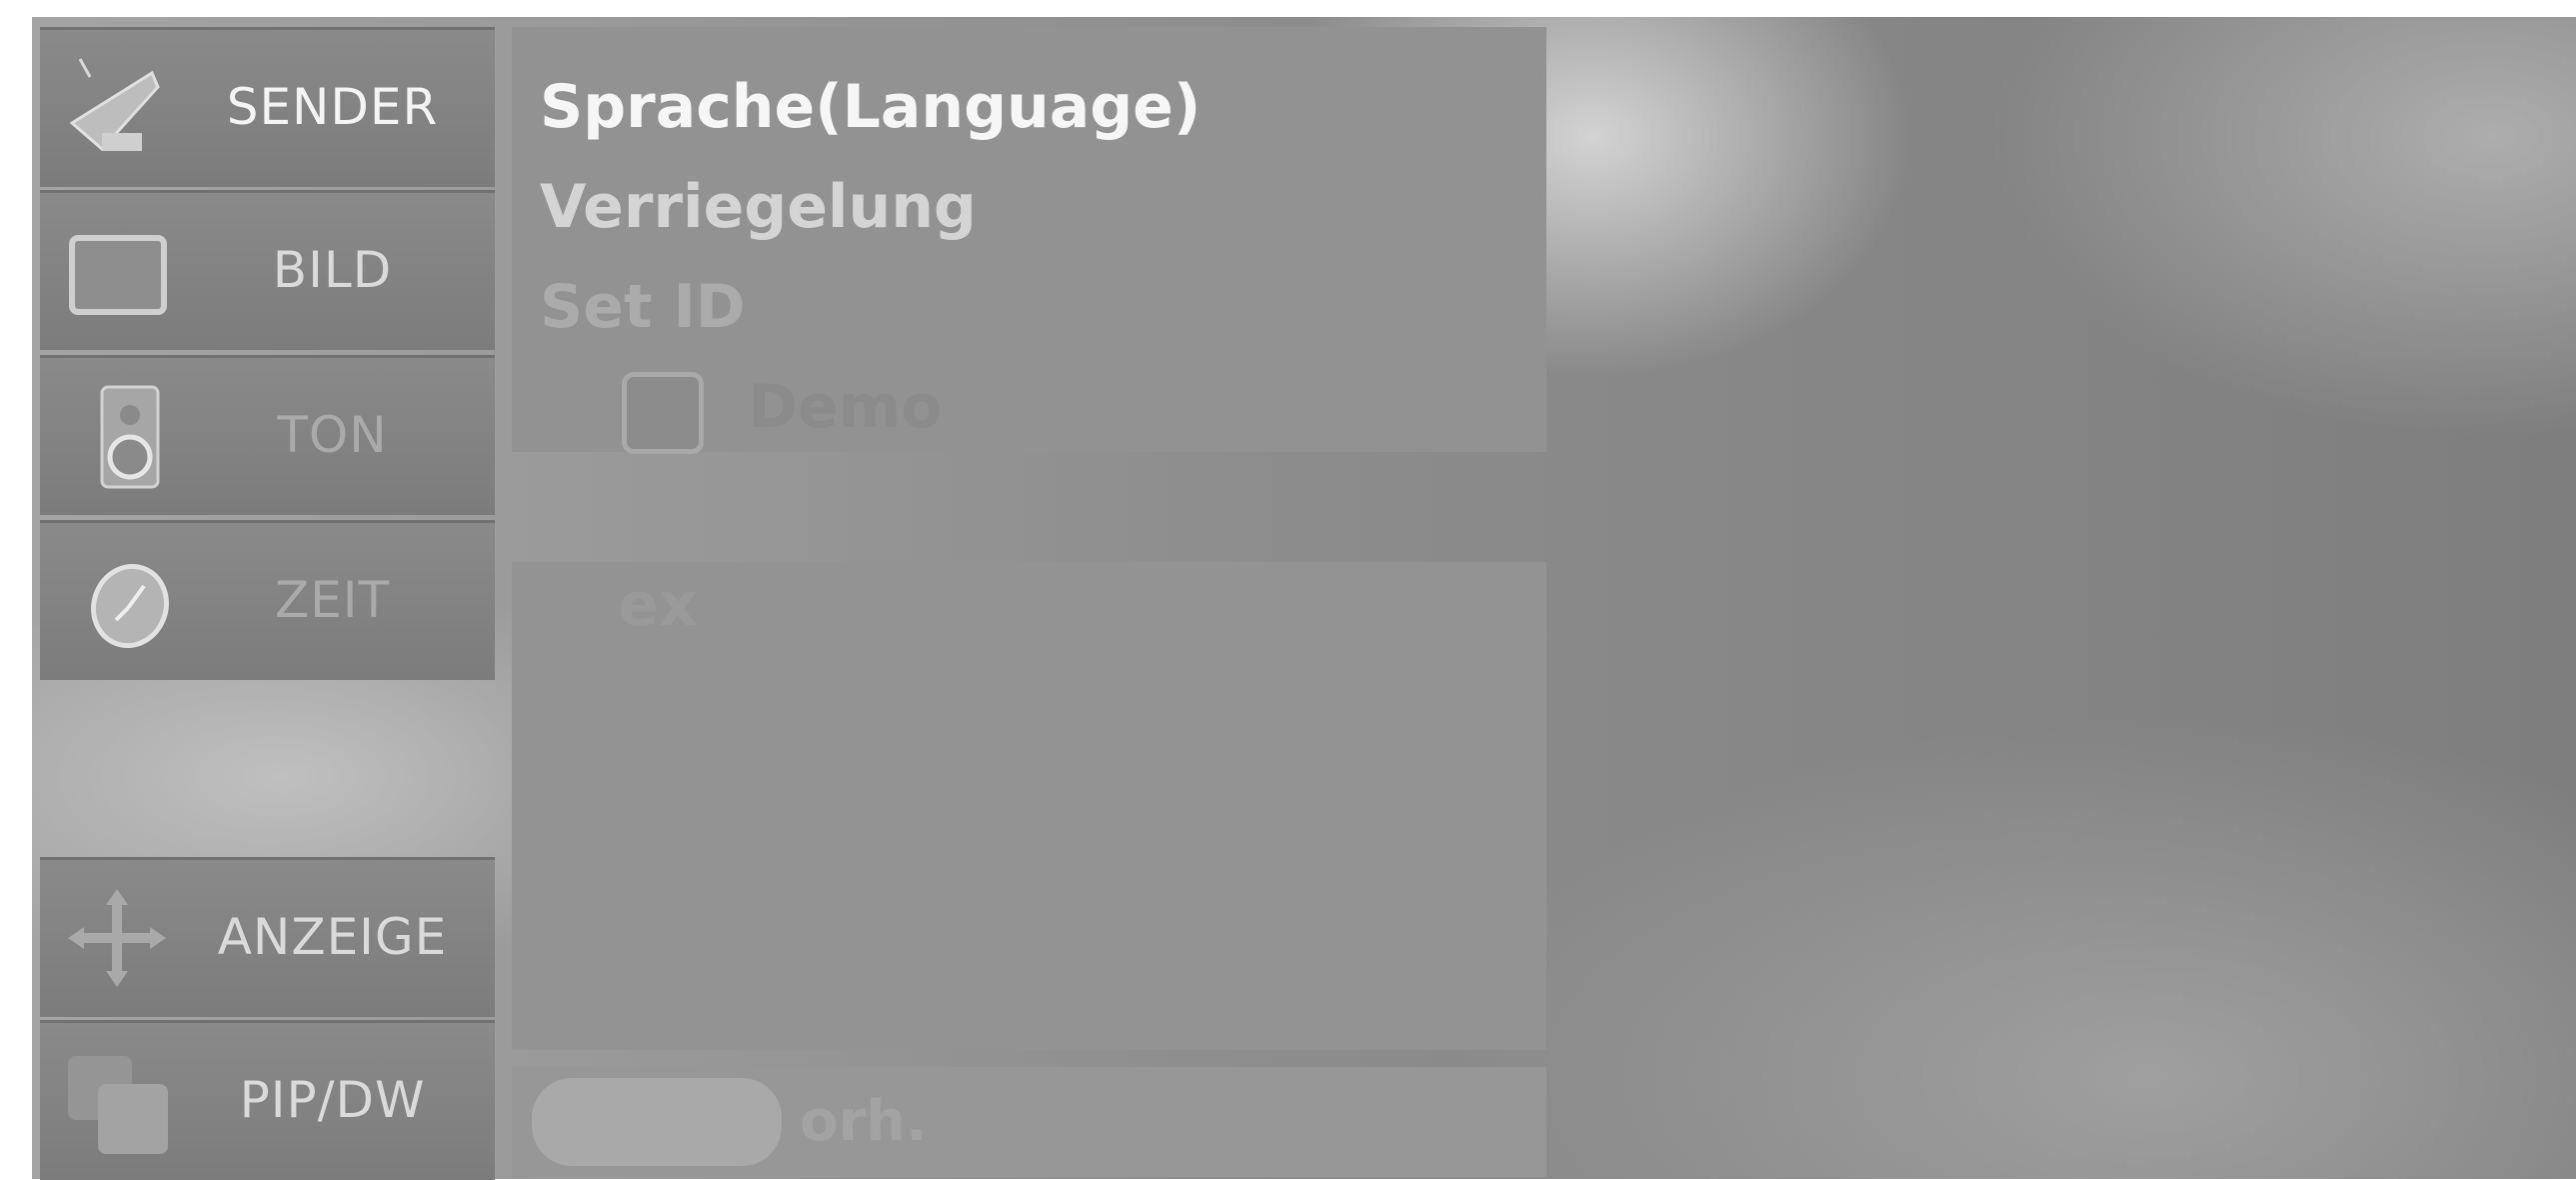  Describe the element at coordinates (663, 413) in the screenshot. I see `checkbox-icon` at that location.